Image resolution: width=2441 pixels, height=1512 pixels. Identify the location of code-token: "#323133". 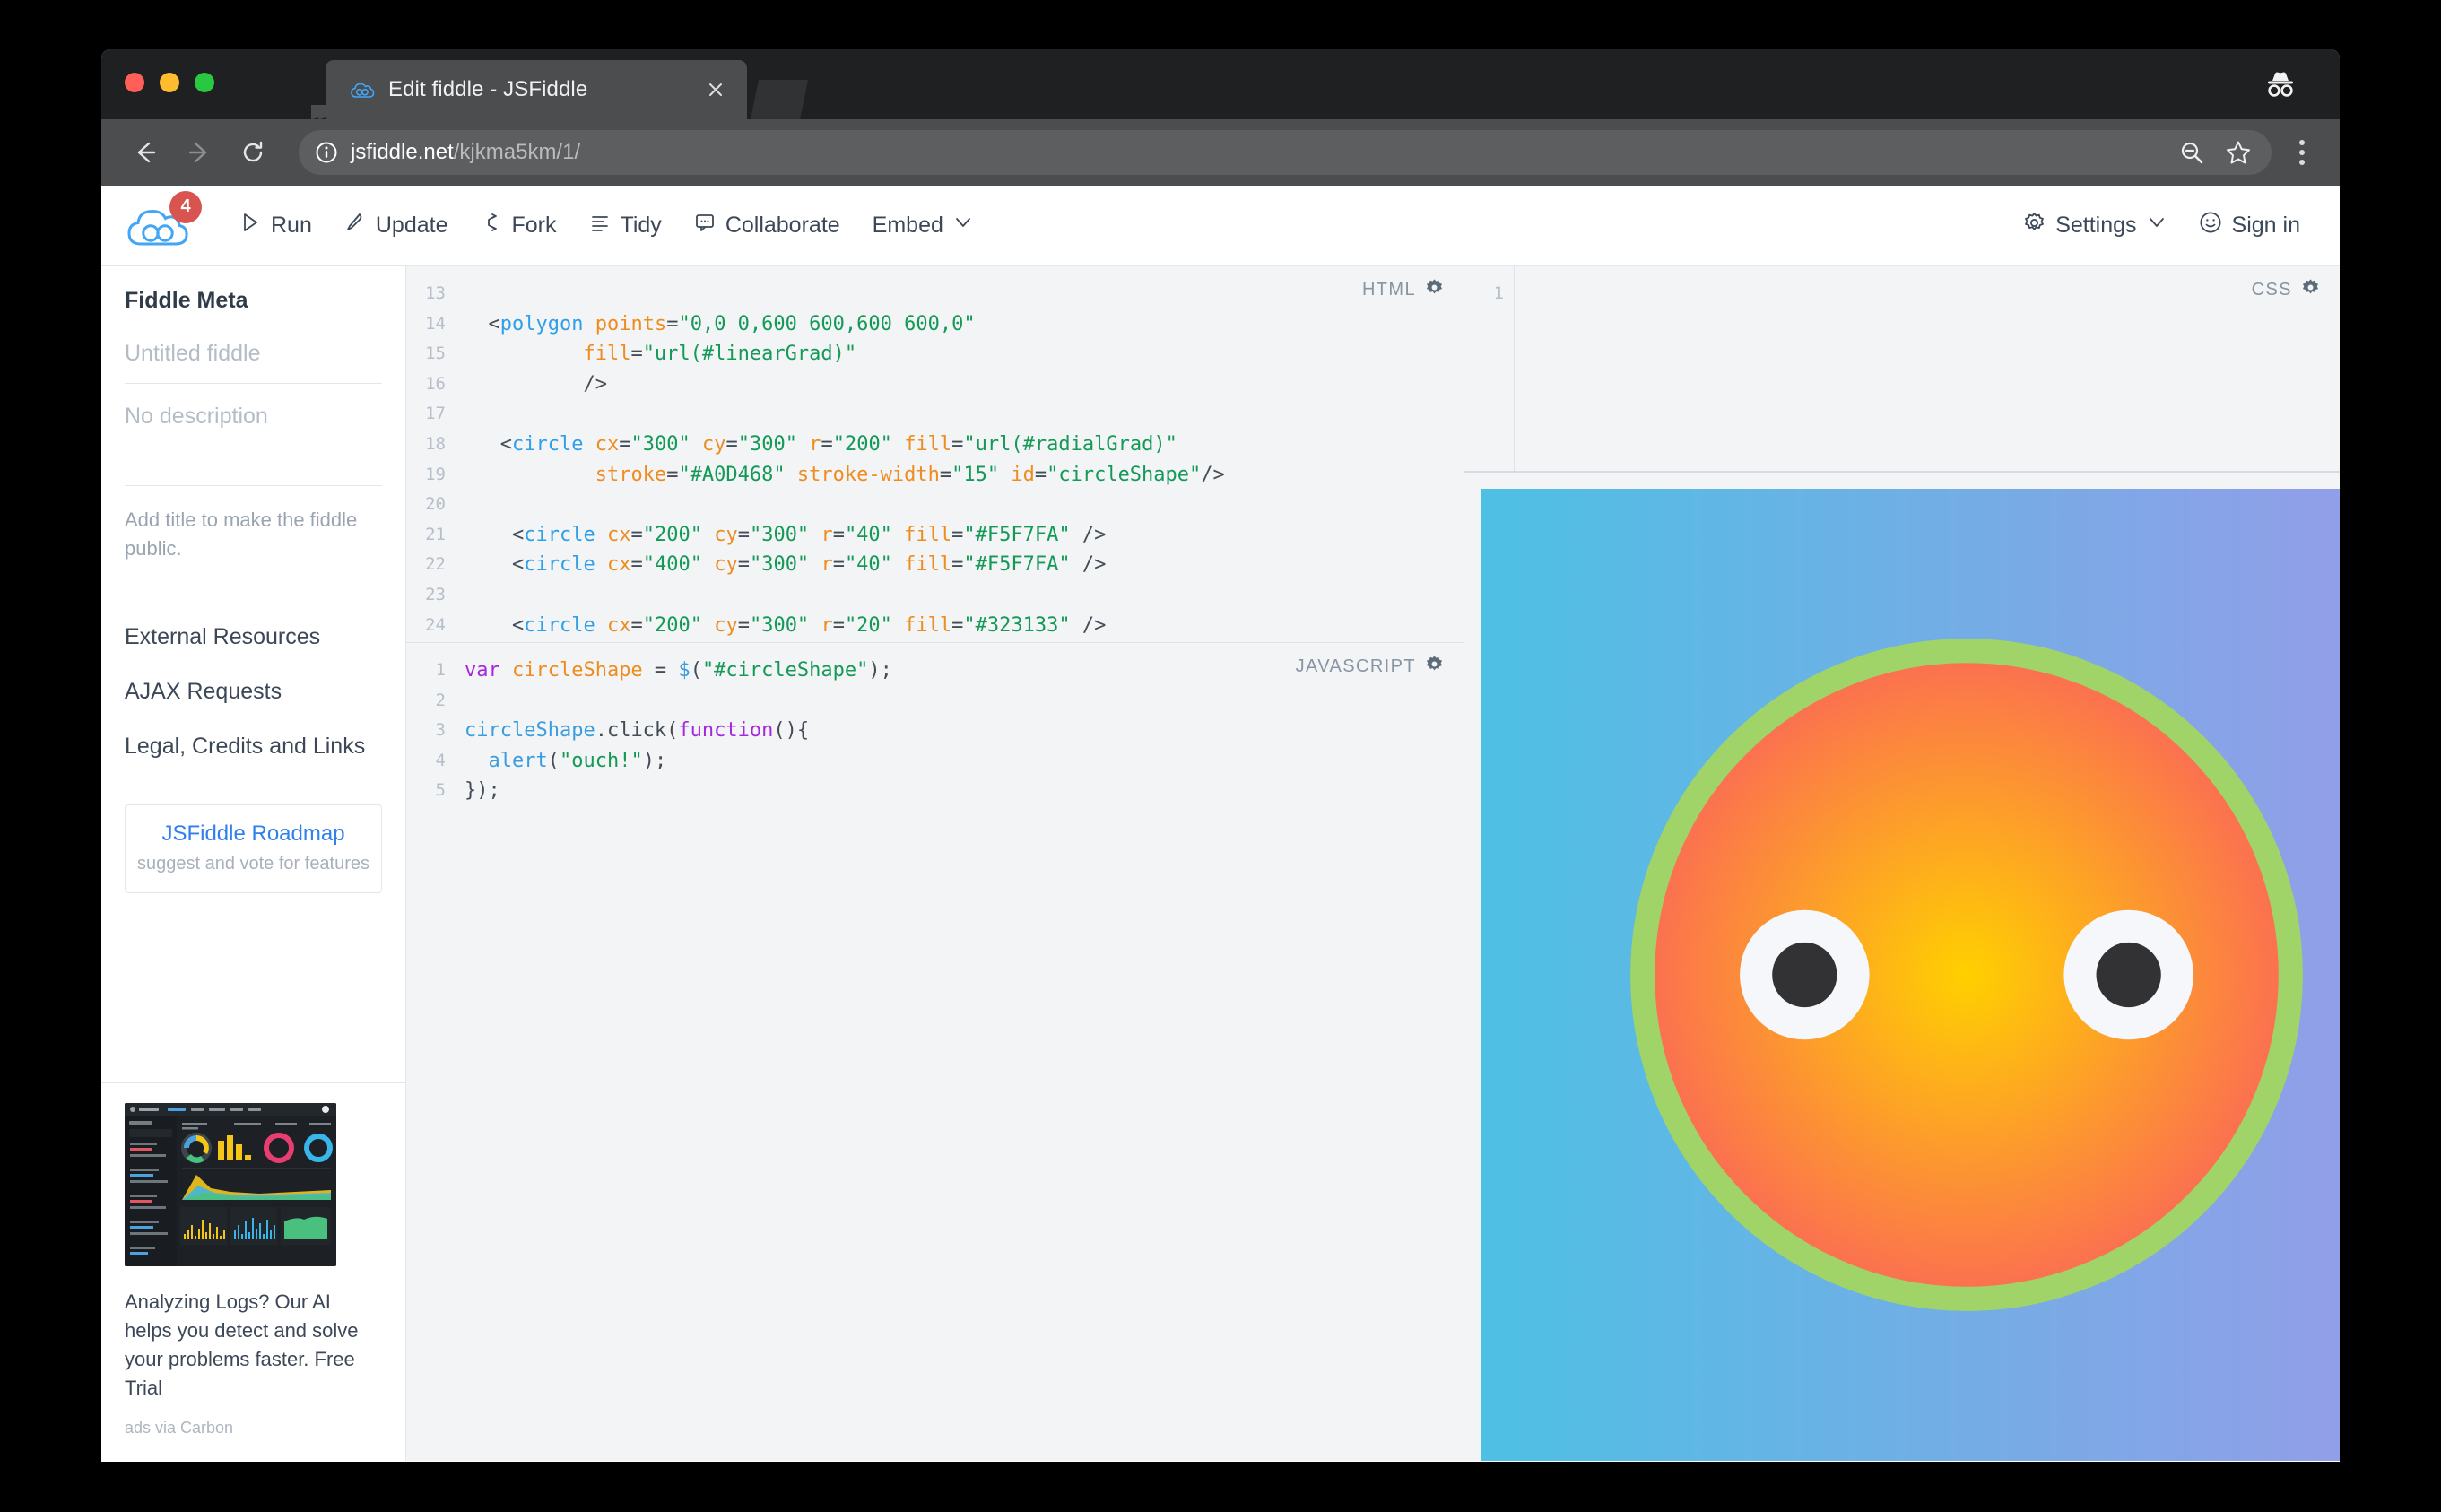
(1017, 625).